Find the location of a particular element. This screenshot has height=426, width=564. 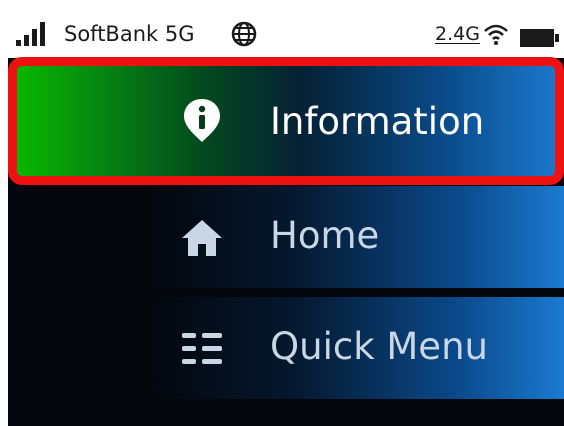

info-location-icon is located at coordinates (202, 120).